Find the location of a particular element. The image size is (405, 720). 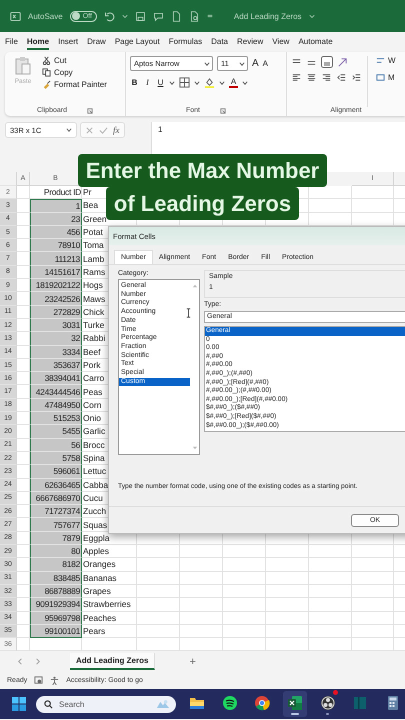

obs-icon is located at coordinates (328, 703).